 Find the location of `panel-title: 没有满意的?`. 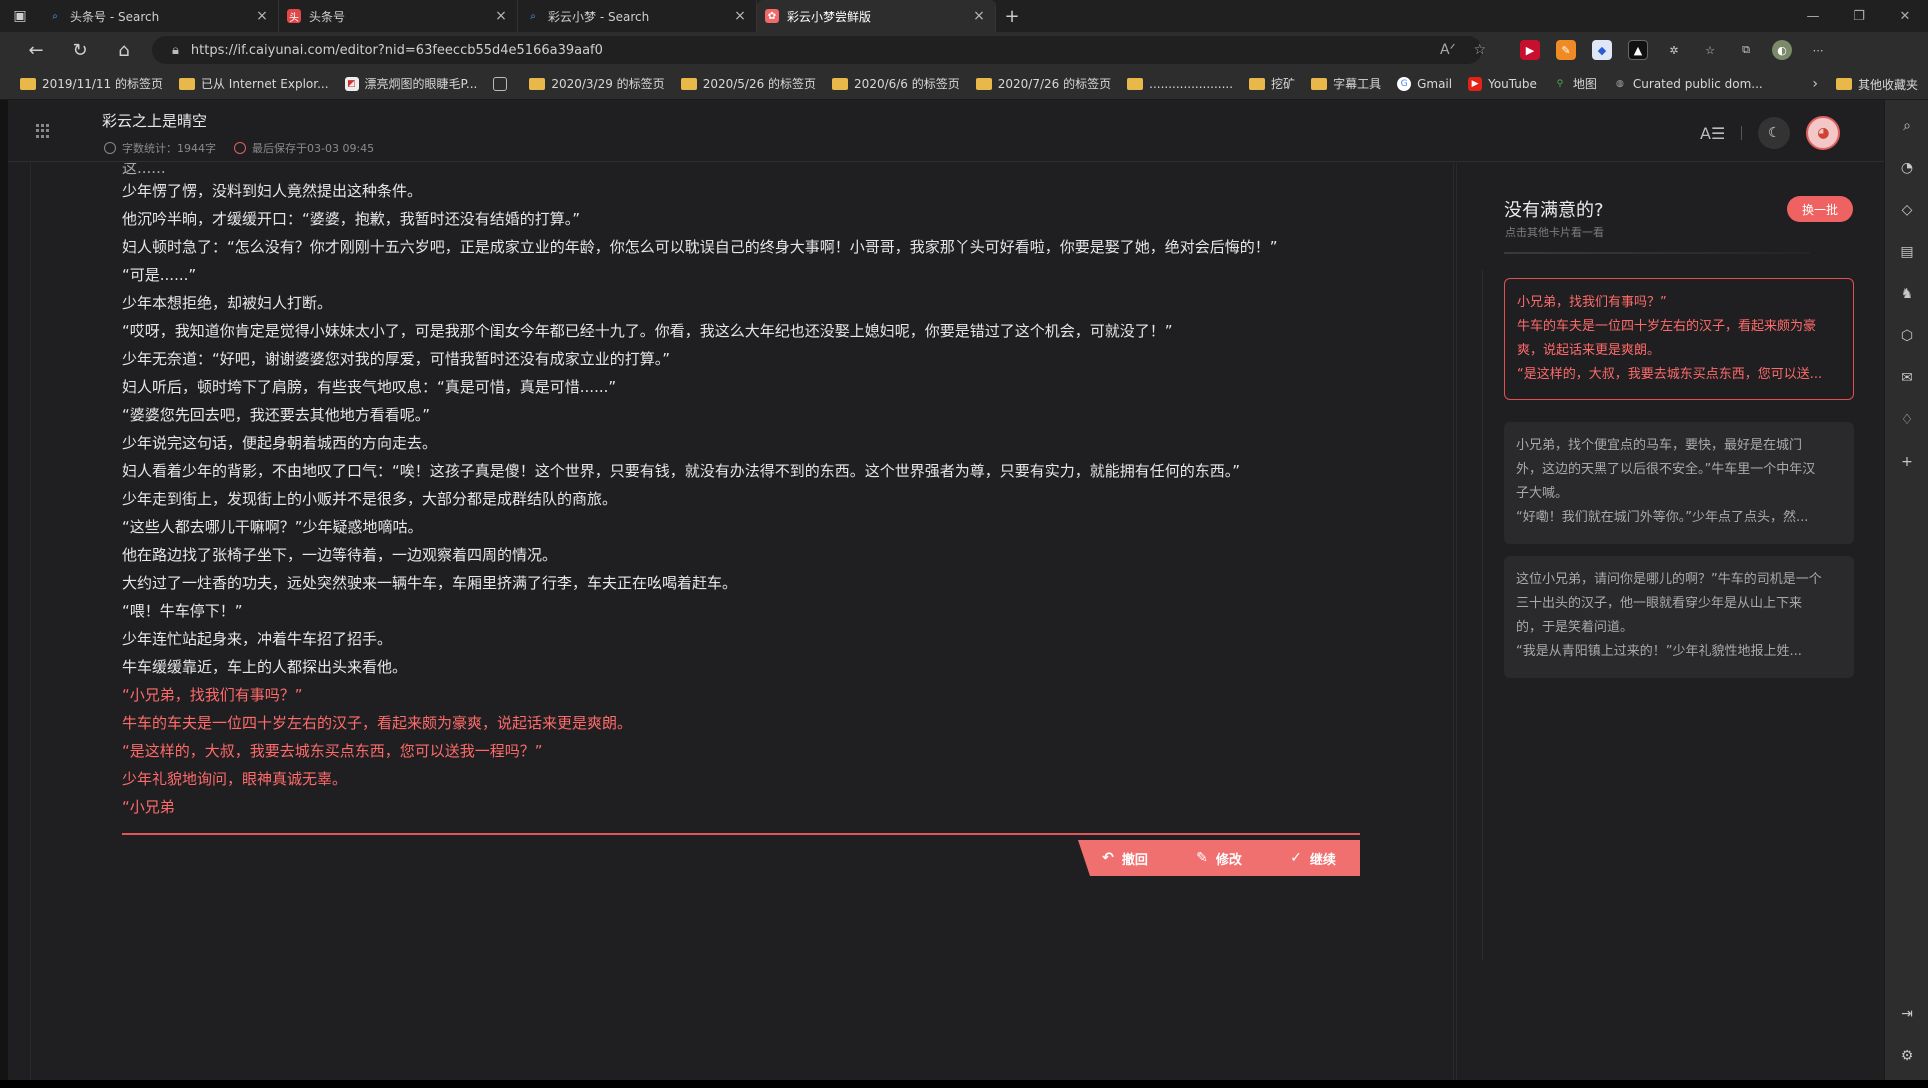

panel-title: 没有满意的? is located at coordinates (1554, 210).